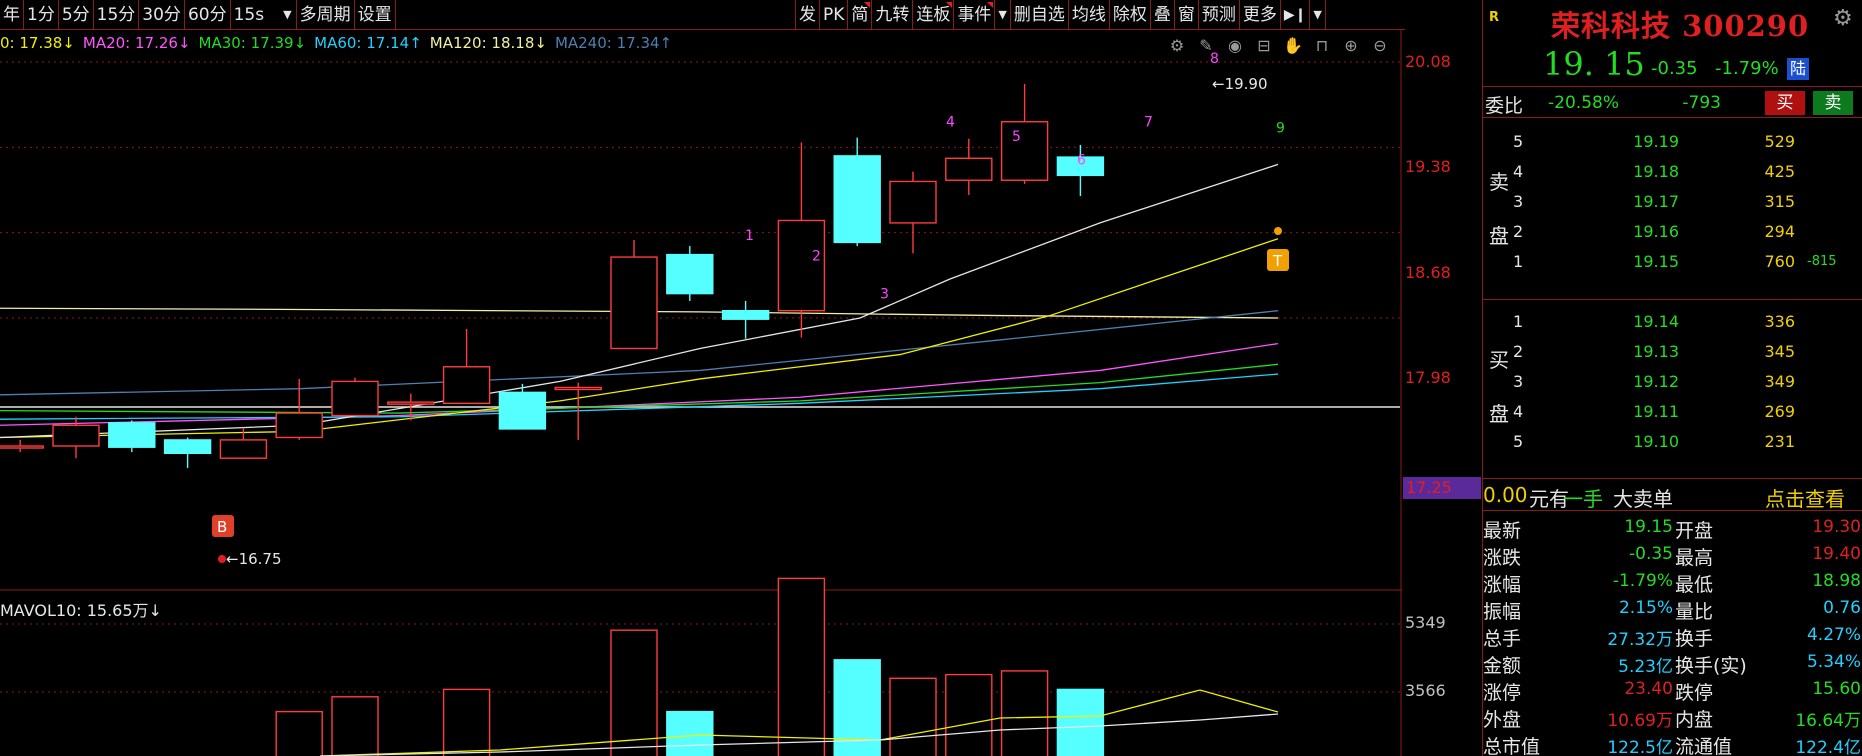  What do you see at coordinates (1672, 690) in the screenshot?
I see `quote-row: 涨停 23.40 跌停 15.60` at bounding box center [1672, 690].